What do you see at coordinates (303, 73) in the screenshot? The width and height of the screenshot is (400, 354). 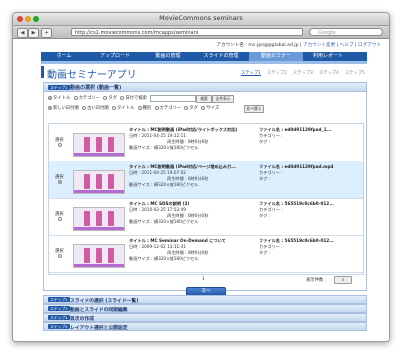 I see `step-3: ステップ3` at bounding box center [303, 73].